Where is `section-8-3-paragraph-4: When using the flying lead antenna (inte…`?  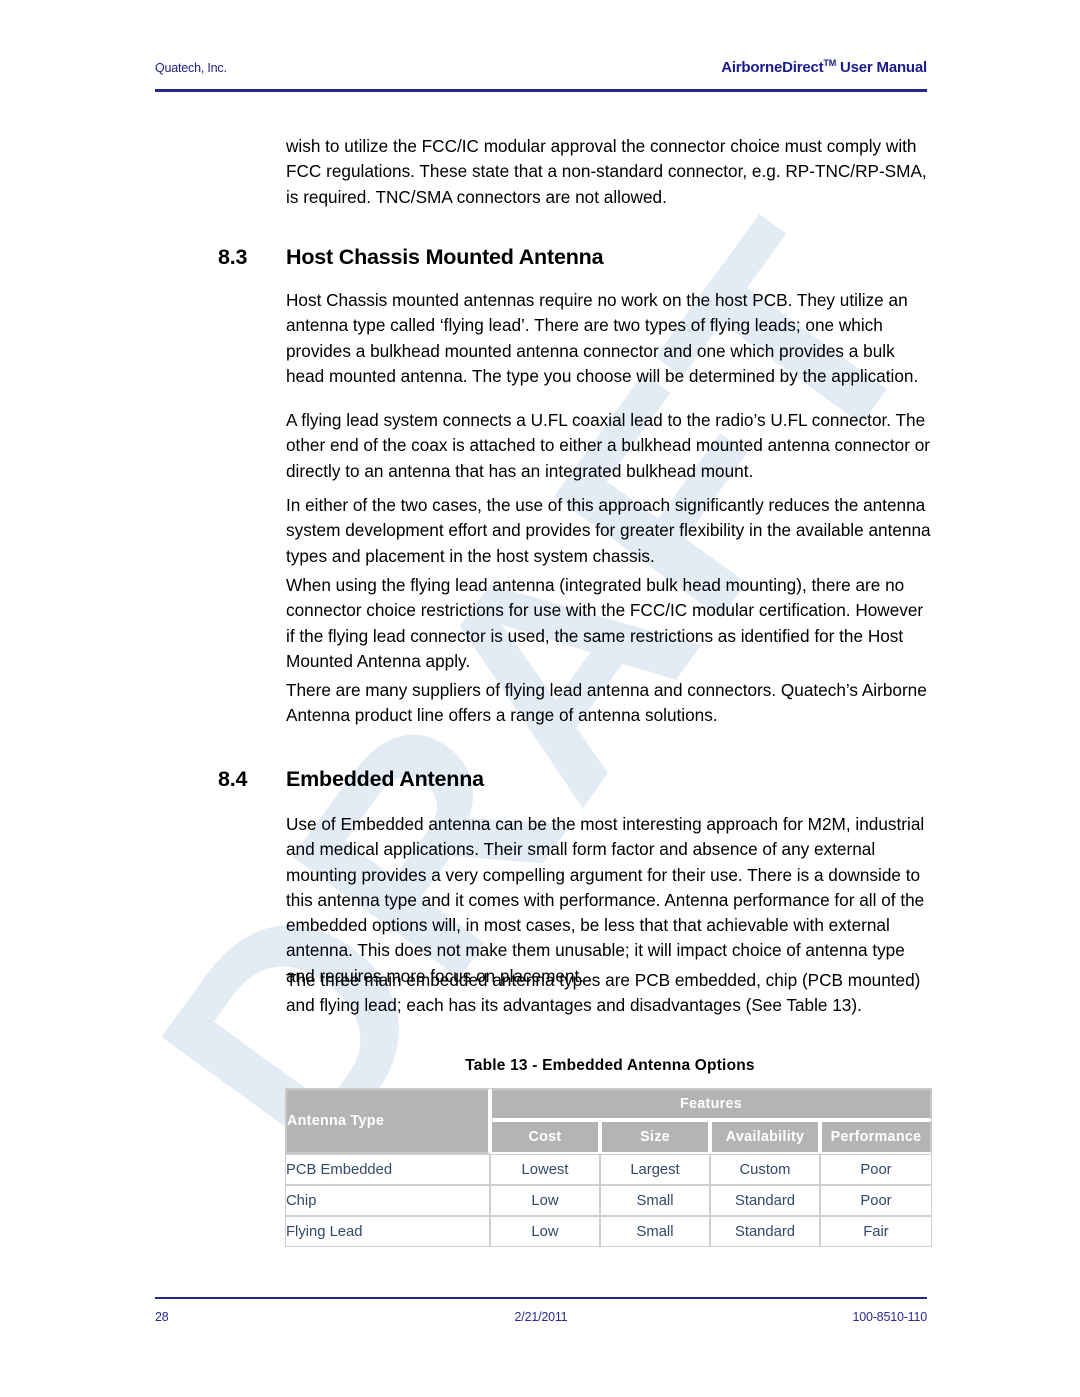
section-8-3-paragraph-4: When using the flying lead antenna (inte… is located at coordinates (605, 623).